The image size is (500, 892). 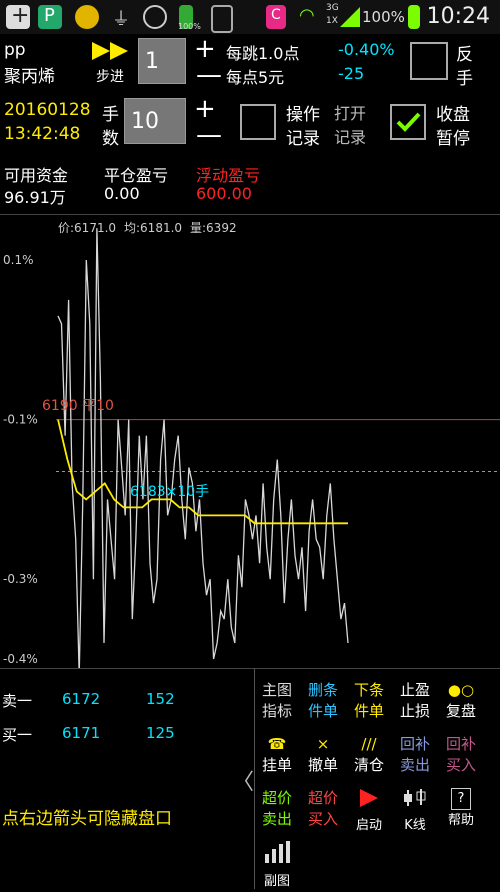 What do you see at coordinates (263, 53) in the screenshot?
I see `per-tick-text: 每跳1.0点` at bounding box center [263, 53].